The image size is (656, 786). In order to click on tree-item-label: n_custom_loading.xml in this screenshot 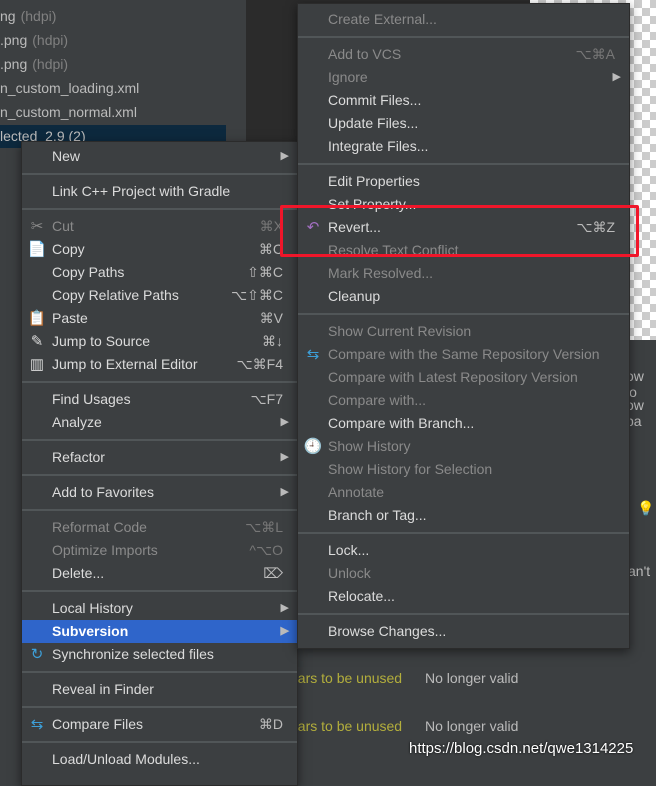, I will do `click(70, 88)`.